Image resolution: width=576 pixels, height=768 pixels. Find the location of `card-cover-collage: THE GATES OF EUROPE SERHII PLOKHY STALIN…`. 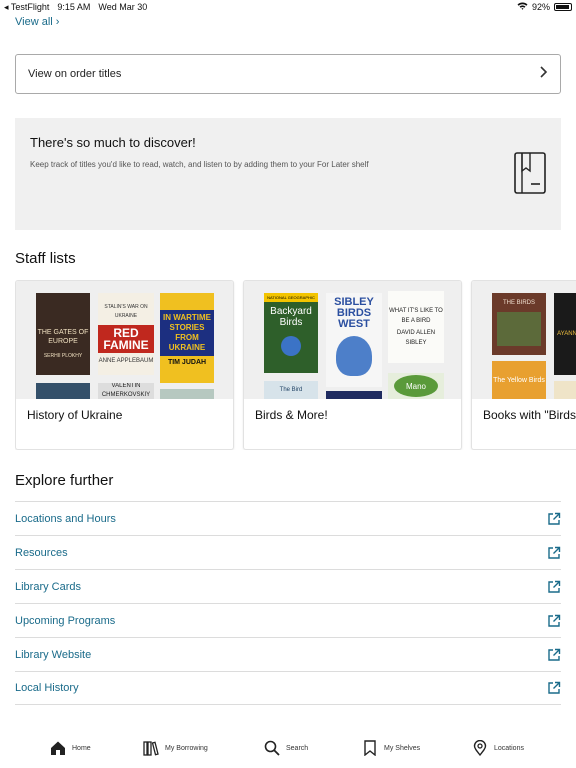

card-cover-collage: THE GATES OF EUROPE SERHII PLOKHY STALIN… is located at coordinates (124, 340).